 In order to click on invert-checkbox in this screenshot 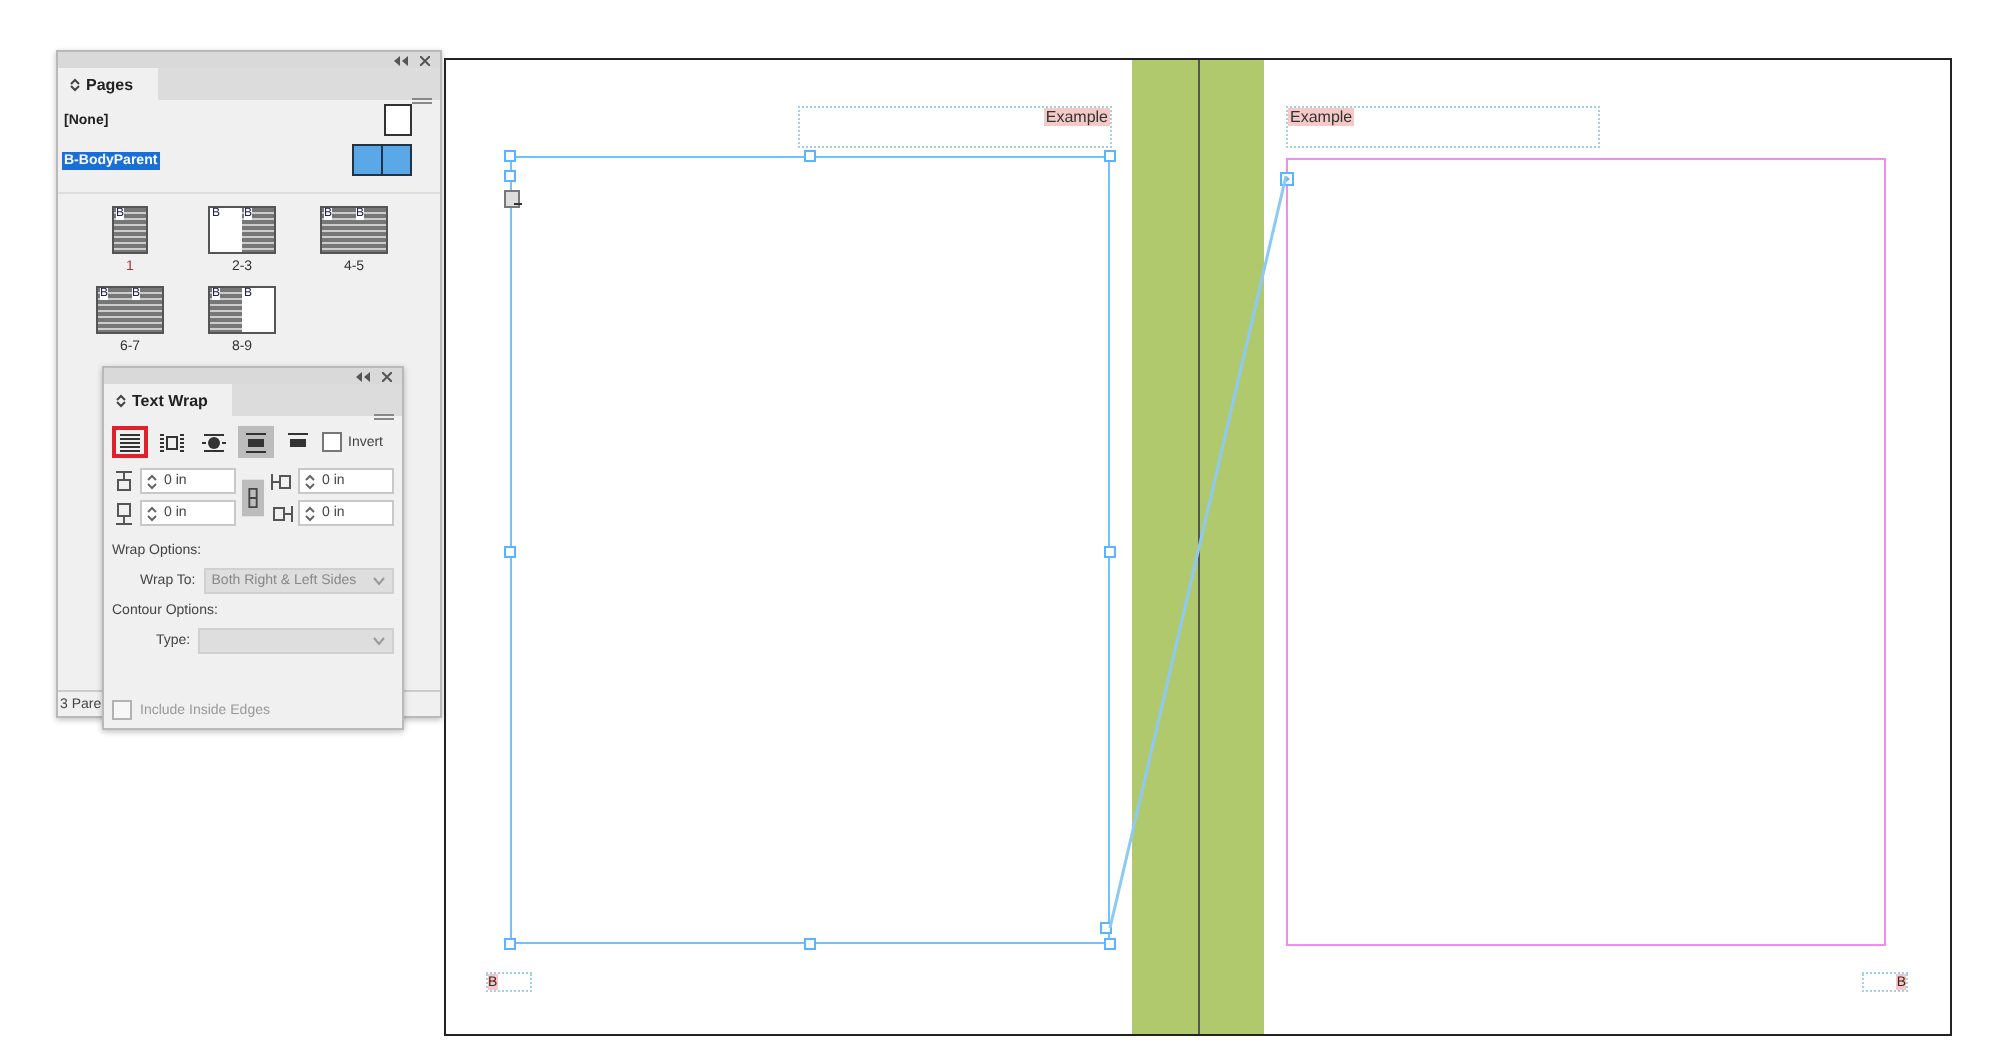, I will do `click(332, 442)`.